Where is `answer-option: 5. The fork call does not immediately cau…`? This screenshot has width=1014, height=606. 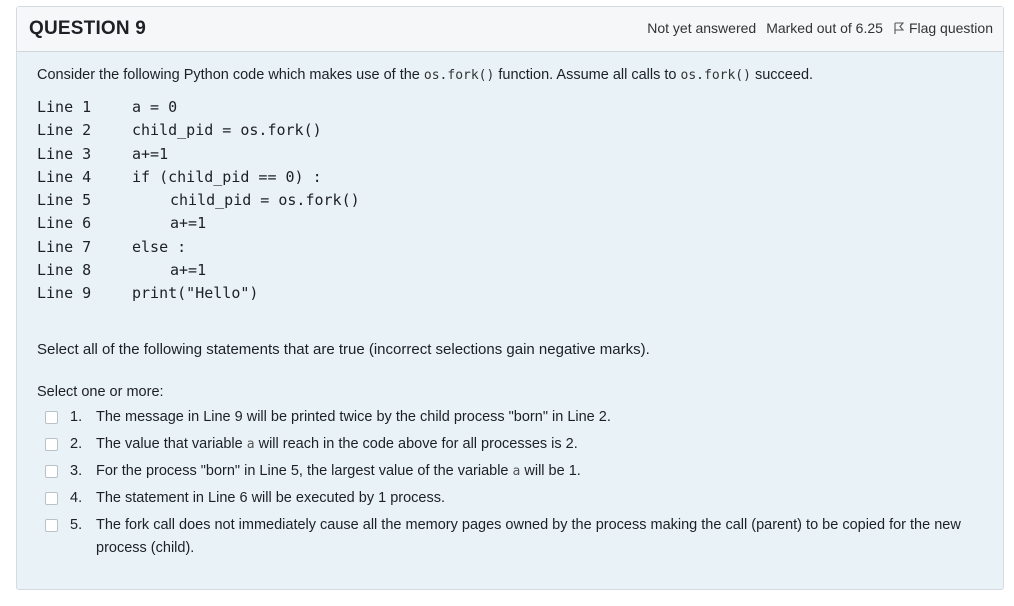 answer-option: 5. The fork call does not immediately cau… is located at coordinates (510, 537).